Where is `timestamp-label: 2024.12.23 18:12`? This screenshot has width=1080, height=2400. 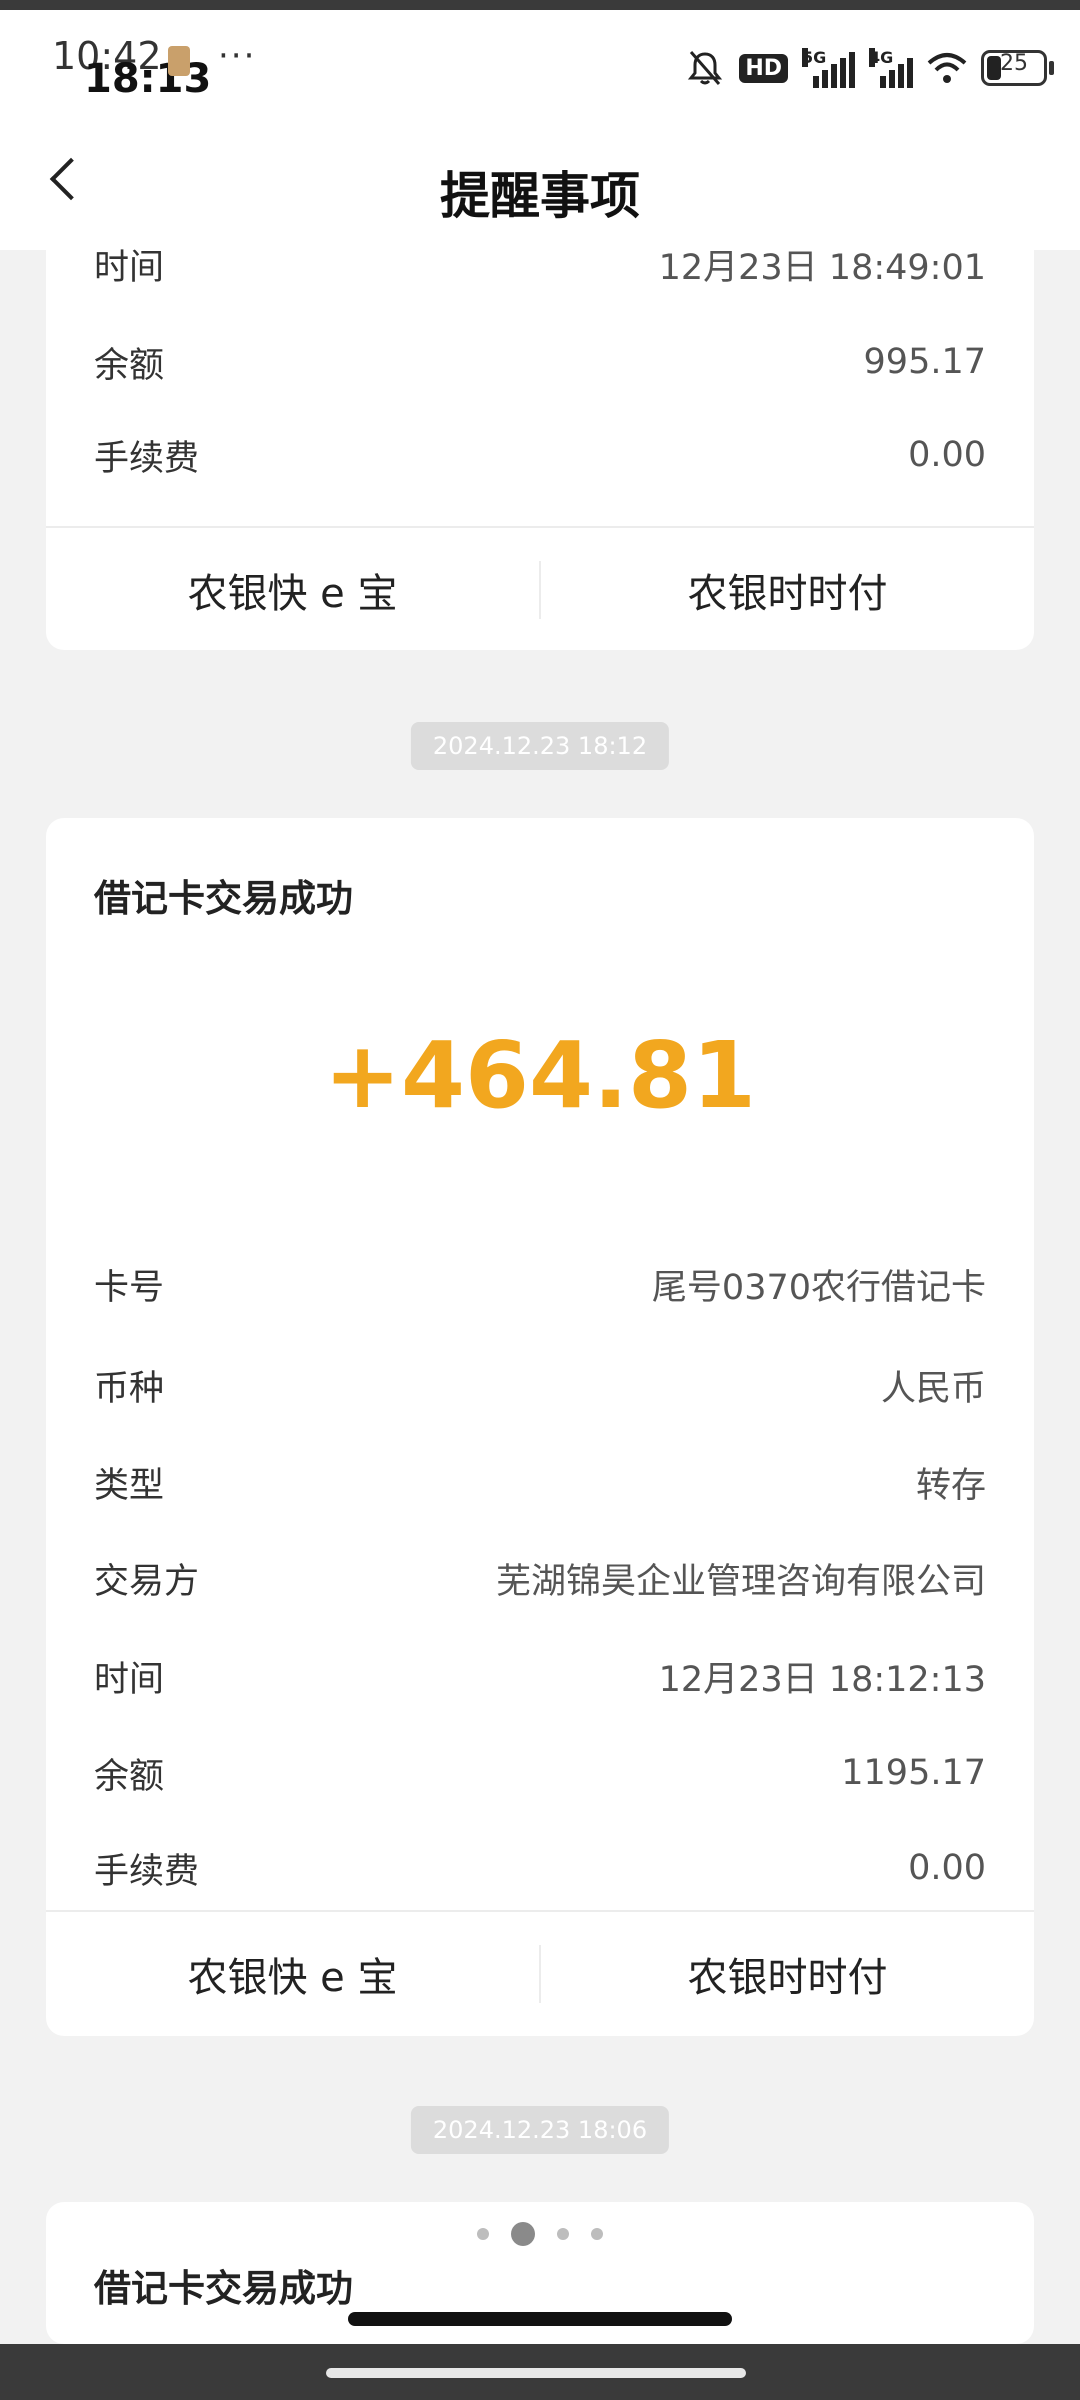 timestamp-label: 2024.12.23 18:12 is located at coordinates (540, 746).